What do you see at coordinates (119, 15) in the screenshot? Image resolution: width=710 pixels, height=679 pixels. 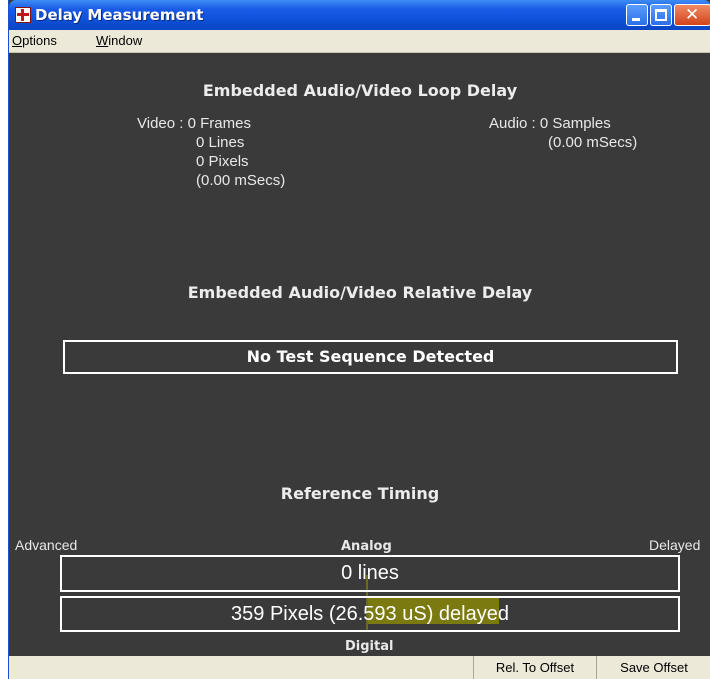 I see `window-title: Delay Measurement` at bounding box center [119, 15].